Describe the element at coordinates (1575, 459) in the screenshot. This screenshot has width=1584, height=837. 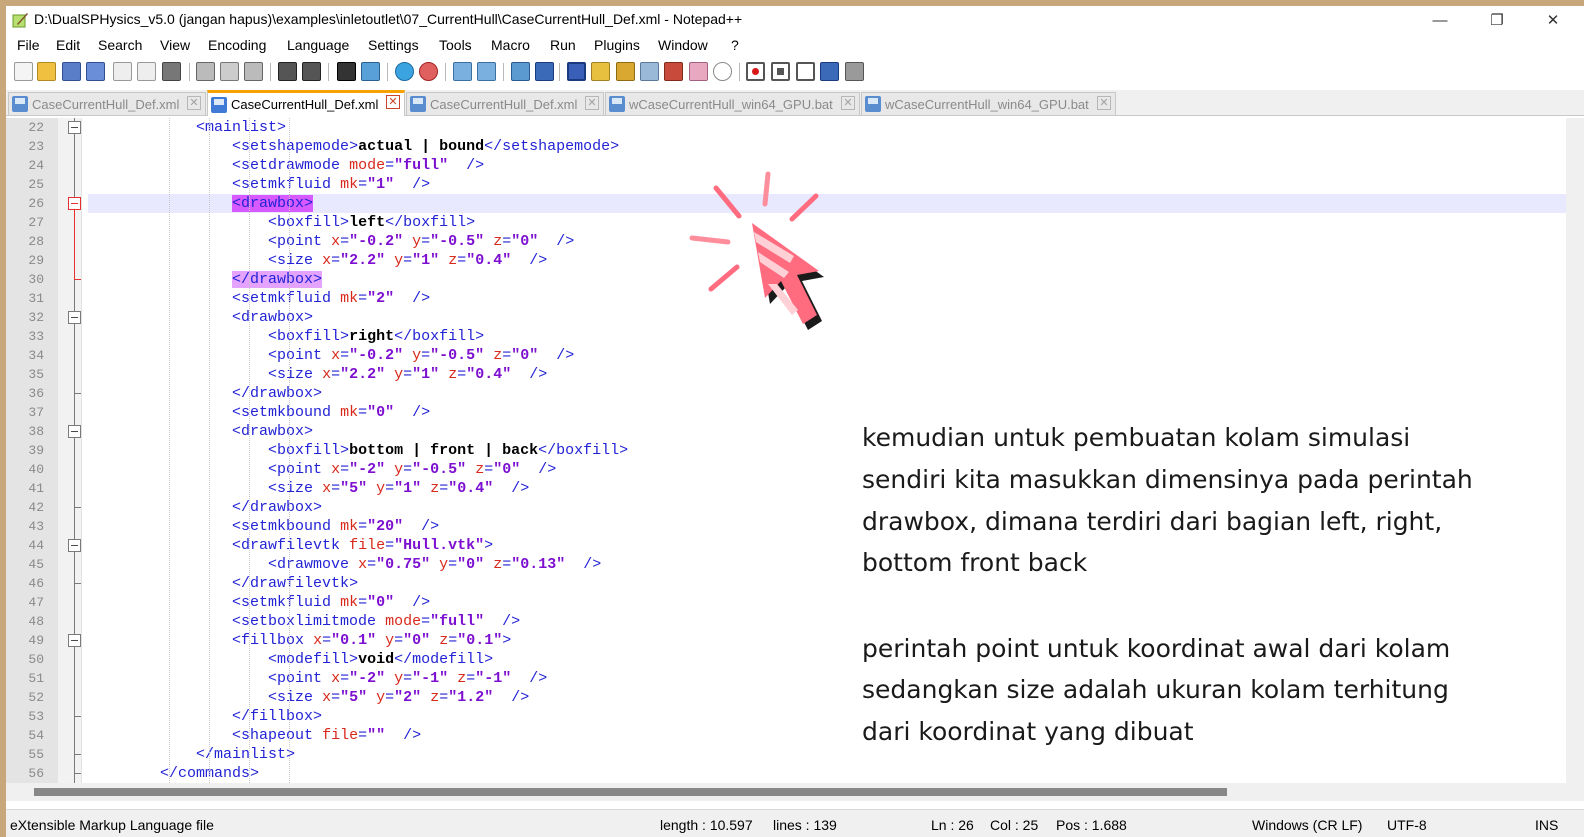
I see `vertical-scrollbar` at that location.